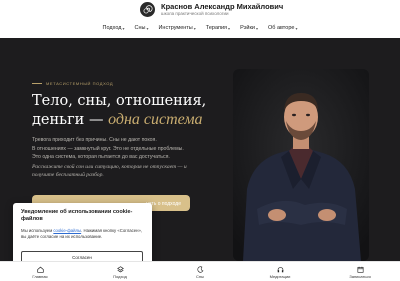  Describe the element at coordinates (120, 276) in the screenshot. I see `bottom-nav-label: Подход` at that location.